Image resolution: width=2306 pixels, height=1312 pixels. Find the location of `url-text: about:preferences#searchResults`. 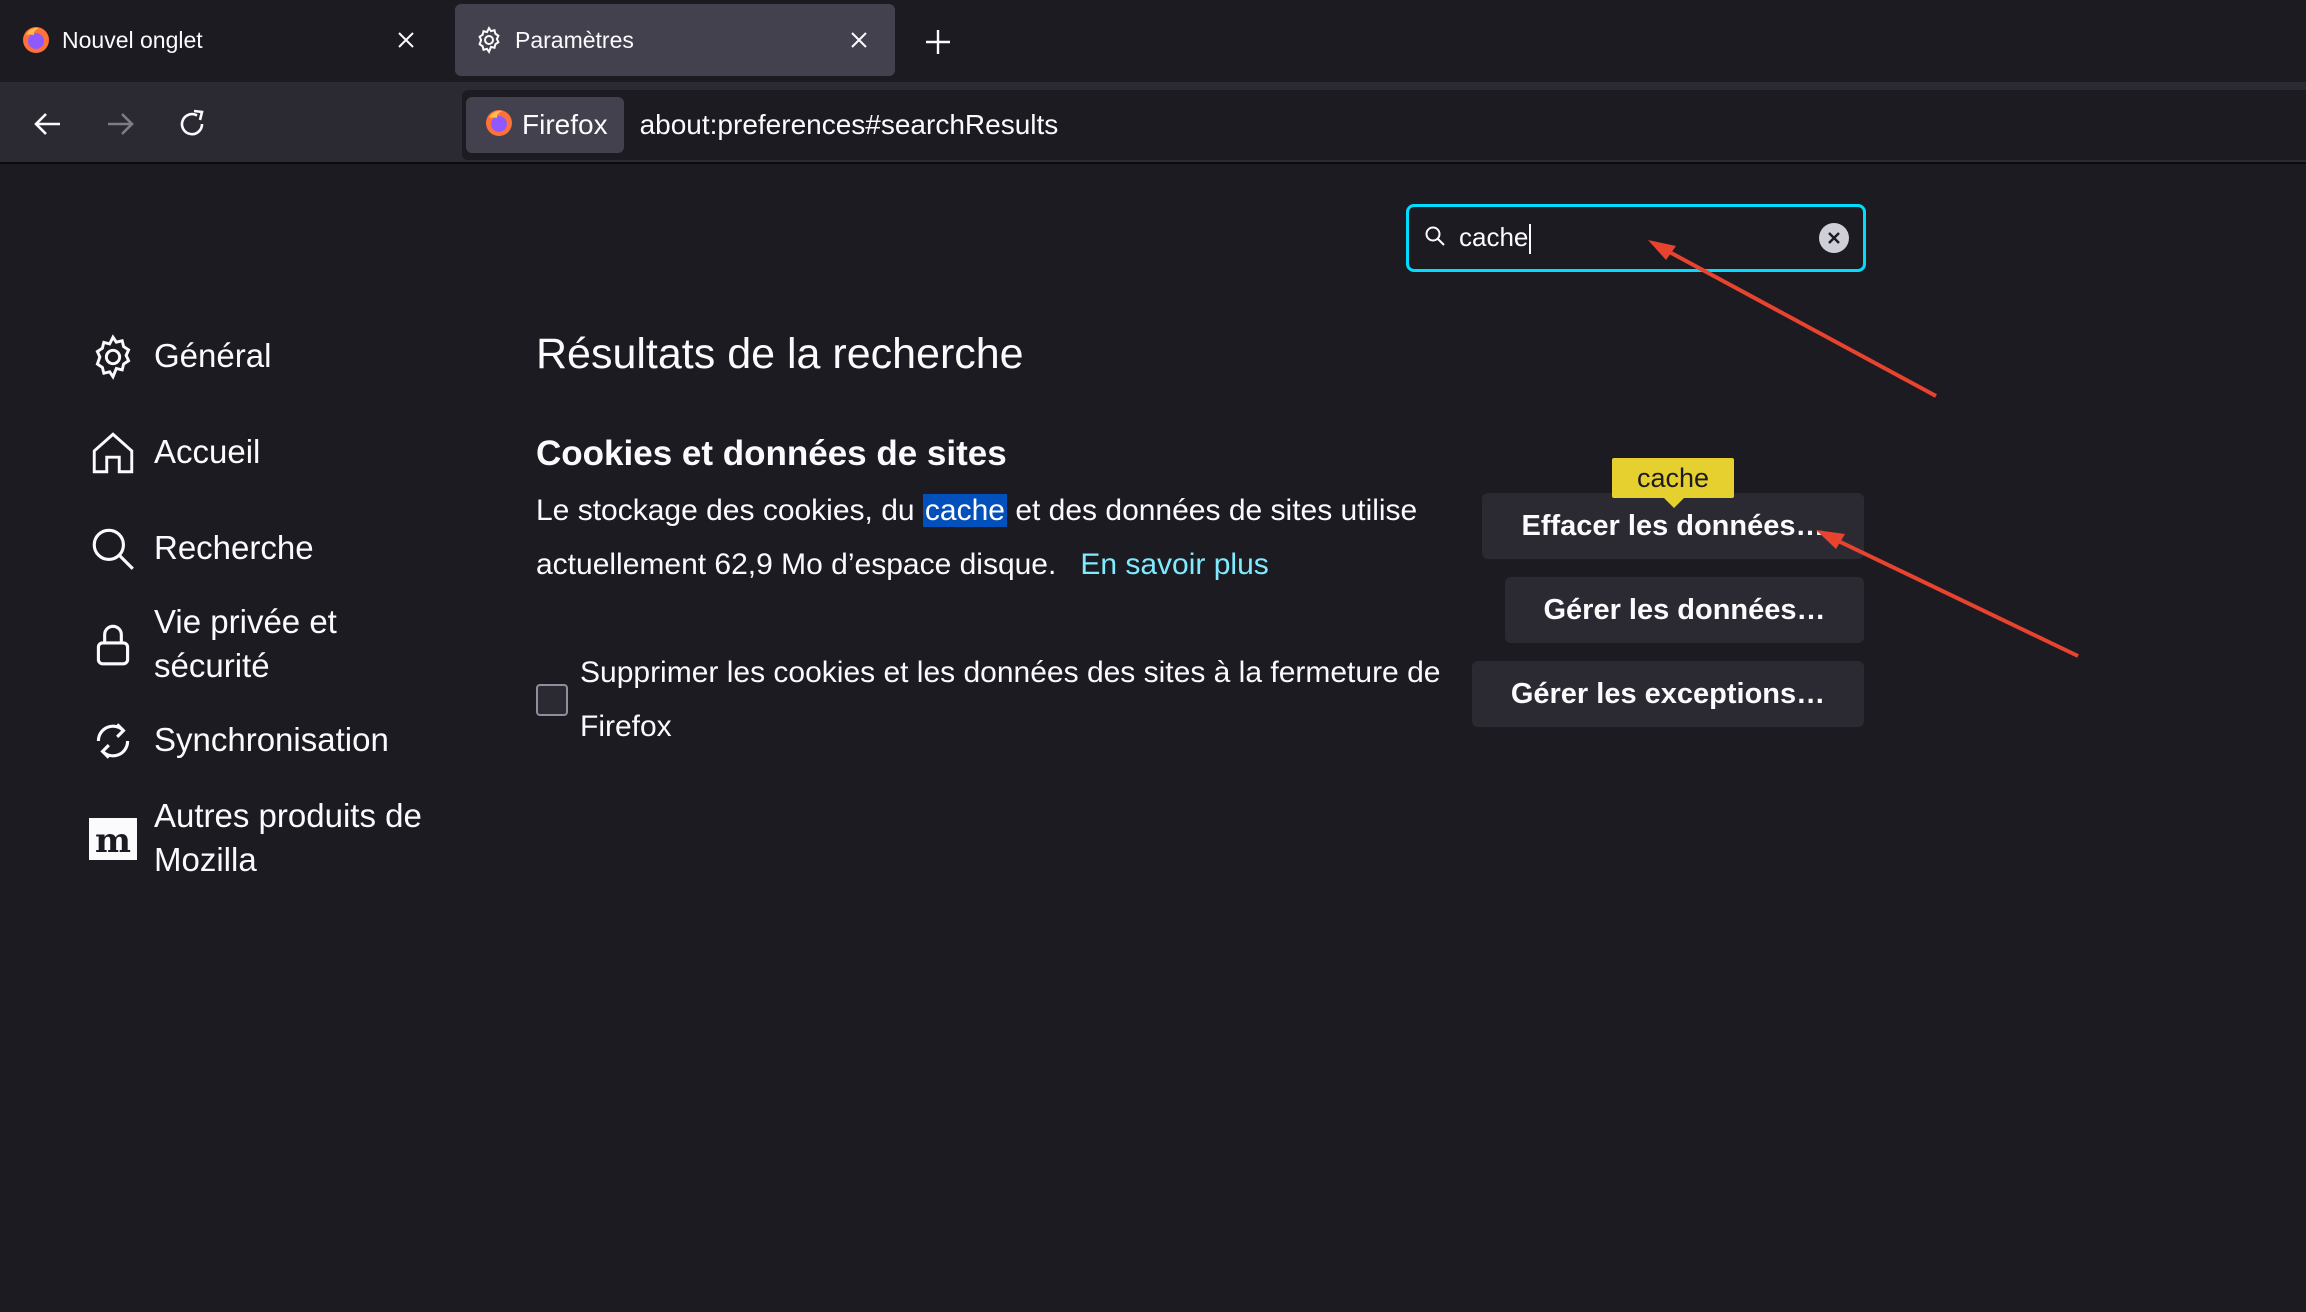

url-text: about:preferences#searchResults is located at coordinates (849, 124).